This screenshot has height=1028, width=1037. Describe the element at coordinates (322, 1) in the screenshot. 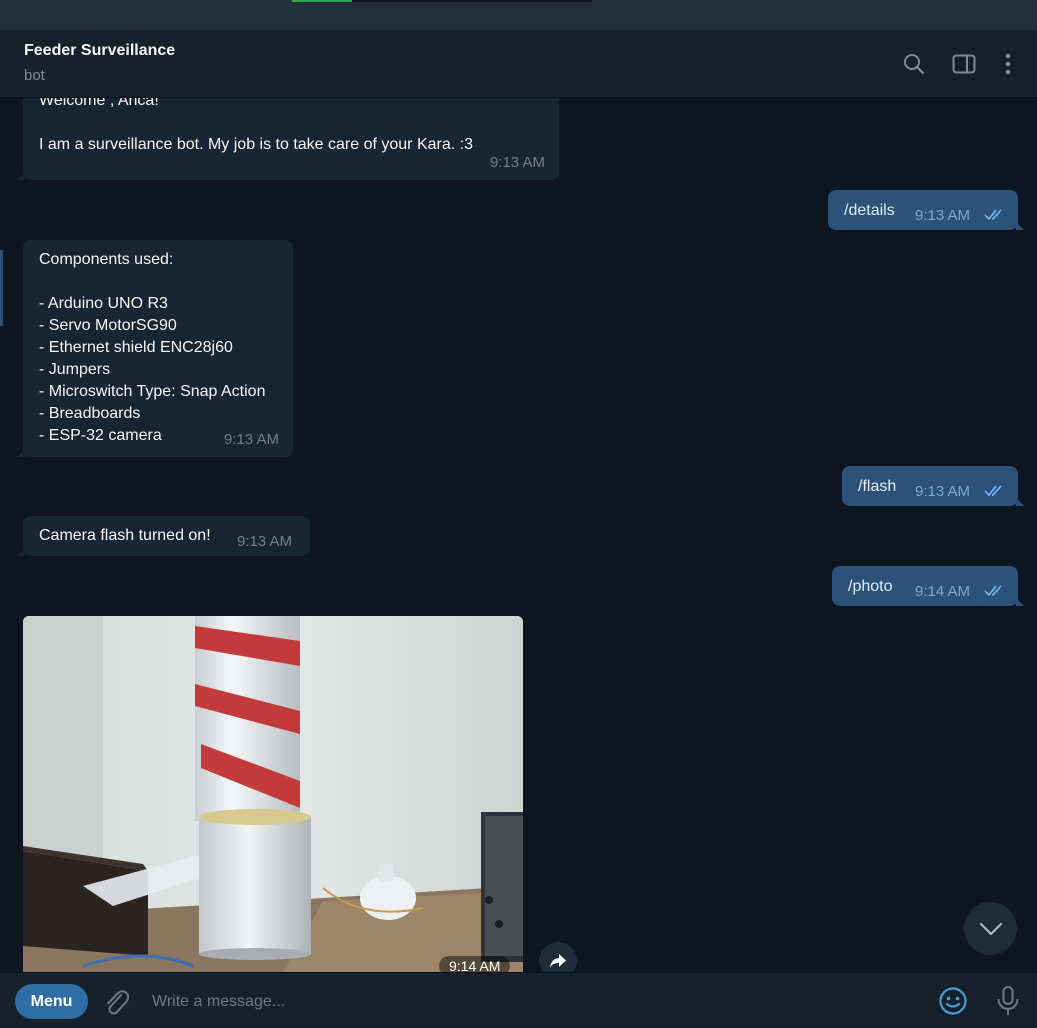

I see `progress-indicator` at that location.